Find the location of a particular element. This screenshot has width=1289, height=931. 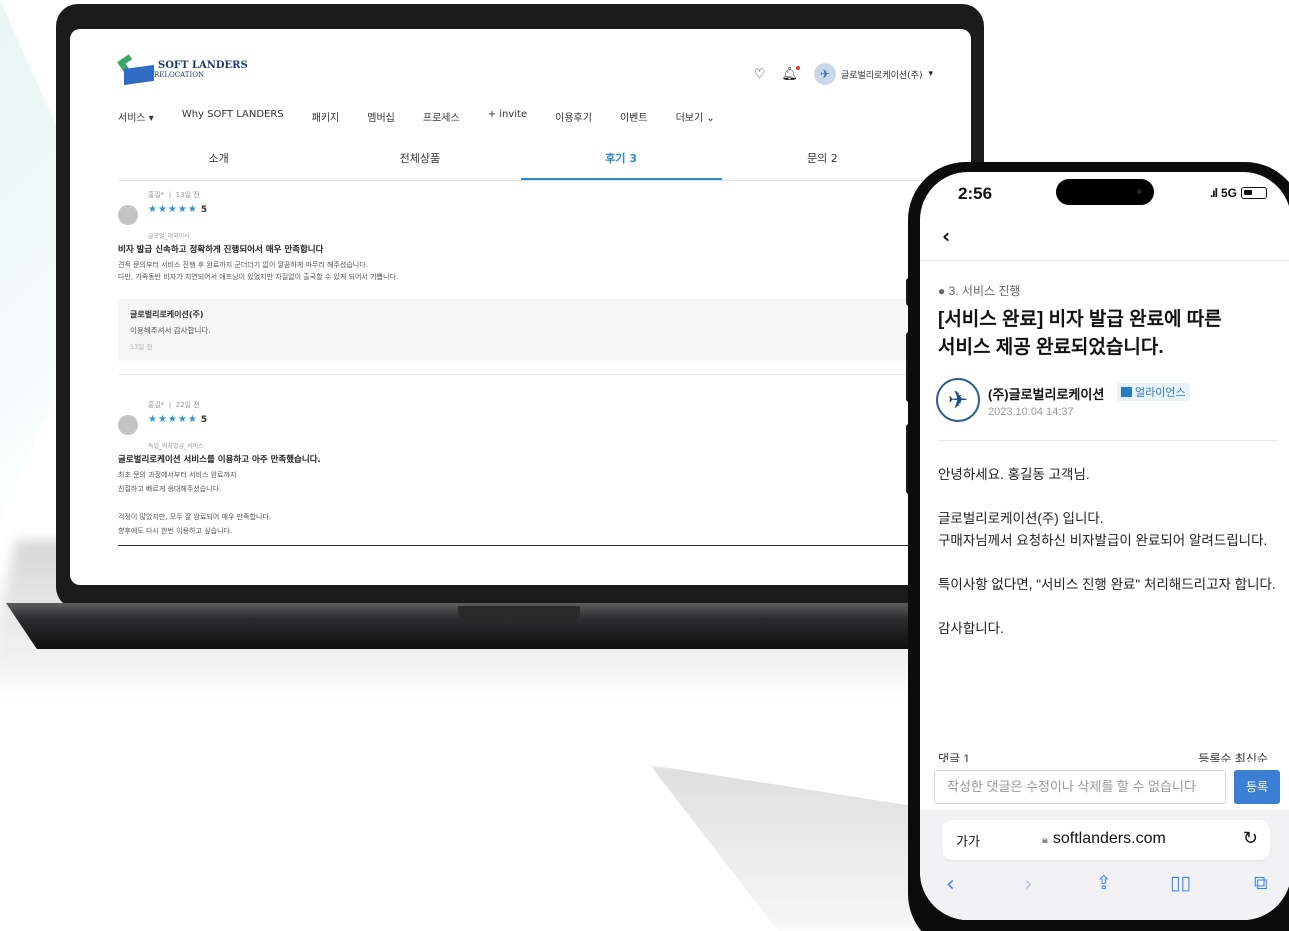

url-text: 🔒︎ softlanders.com is located at coordinates (1104, 838).